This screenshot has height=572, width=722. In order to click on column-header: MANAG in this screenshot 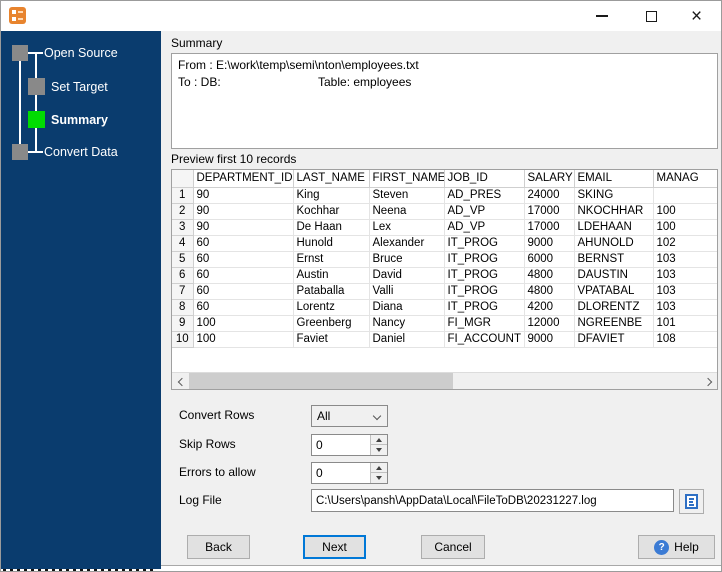, I will do `click(685, 179)`.